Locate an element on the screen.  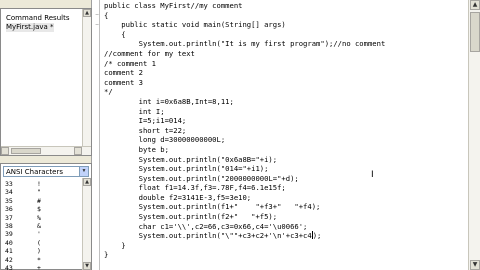
code-line-text: long d=30000000000L; is located at coordinates (165, 140).